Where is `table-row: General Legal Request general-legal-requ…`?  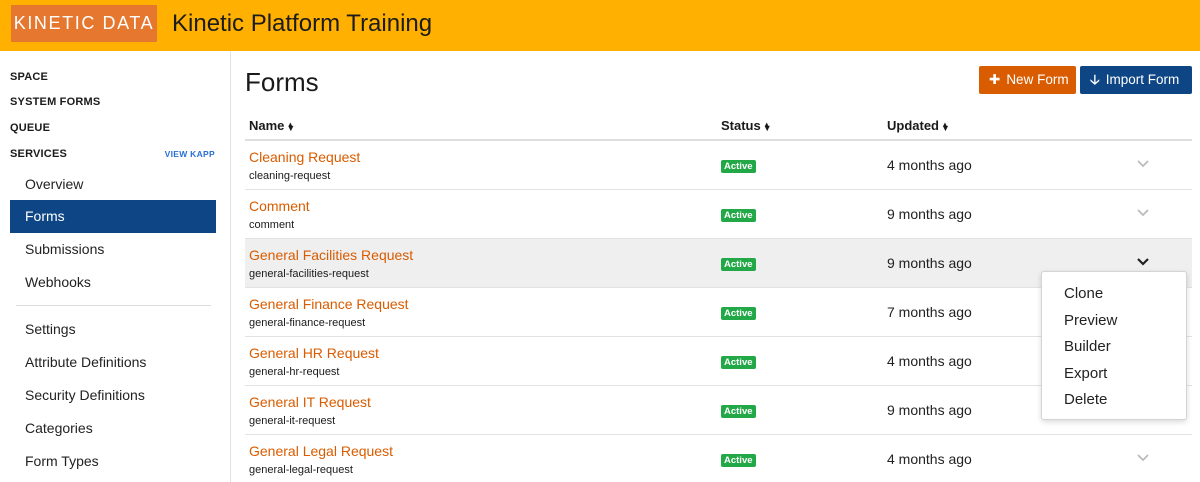 table-row: General Legal Request general-legal-requ… is located at coordinates (718, 458).